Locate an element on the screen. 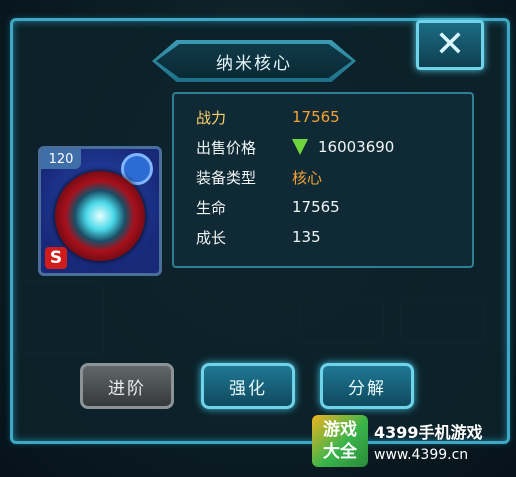 This screenshot has height=477, width=516. dismantle-button: 分解 is located at coordinates (367, 386).